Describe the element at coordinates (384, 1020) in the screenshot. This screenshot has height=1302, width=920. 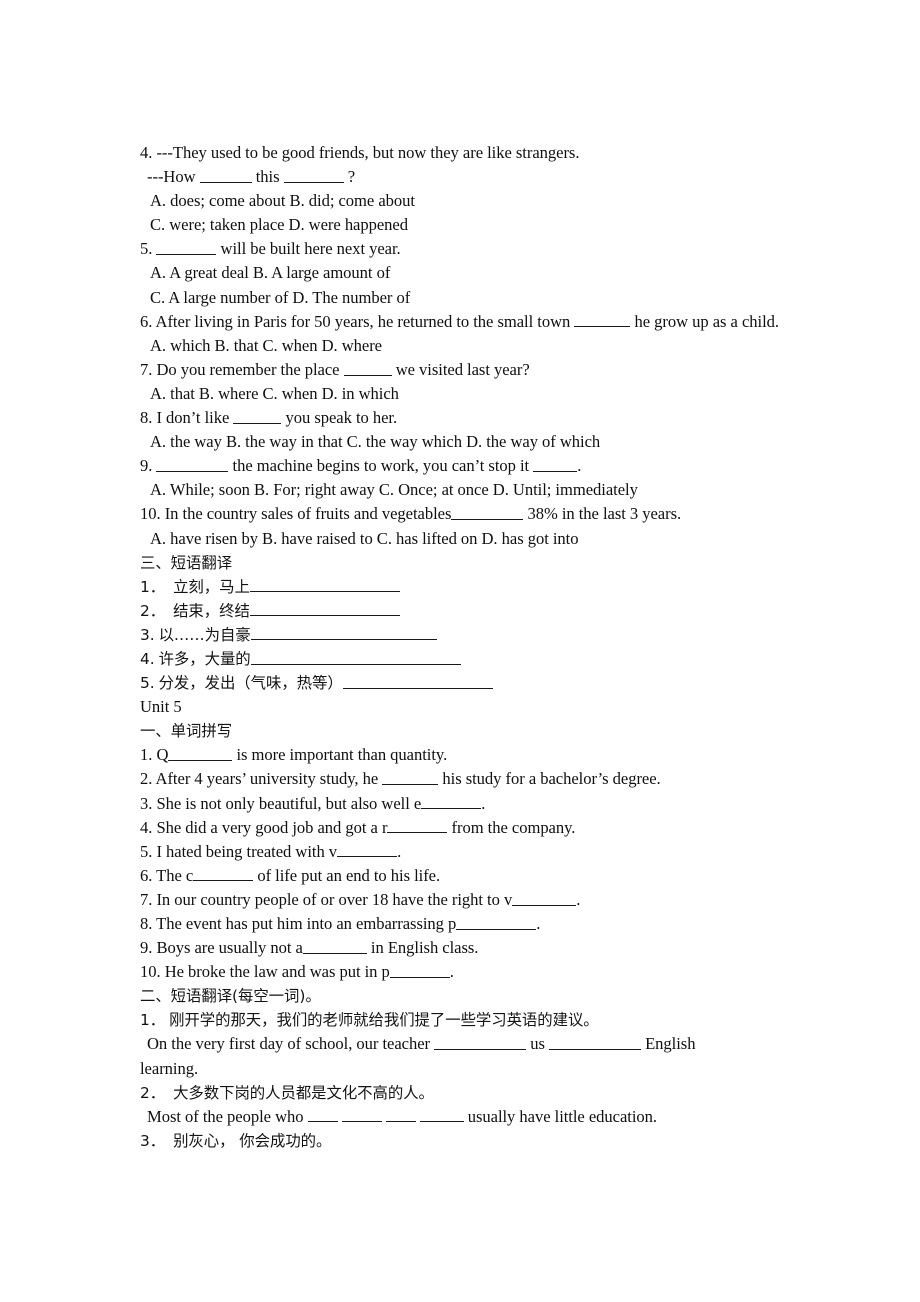
I see `chinese-text: 刚开学的那天，我们的老师就给我们提了一些学习英语的建议。` at that location.